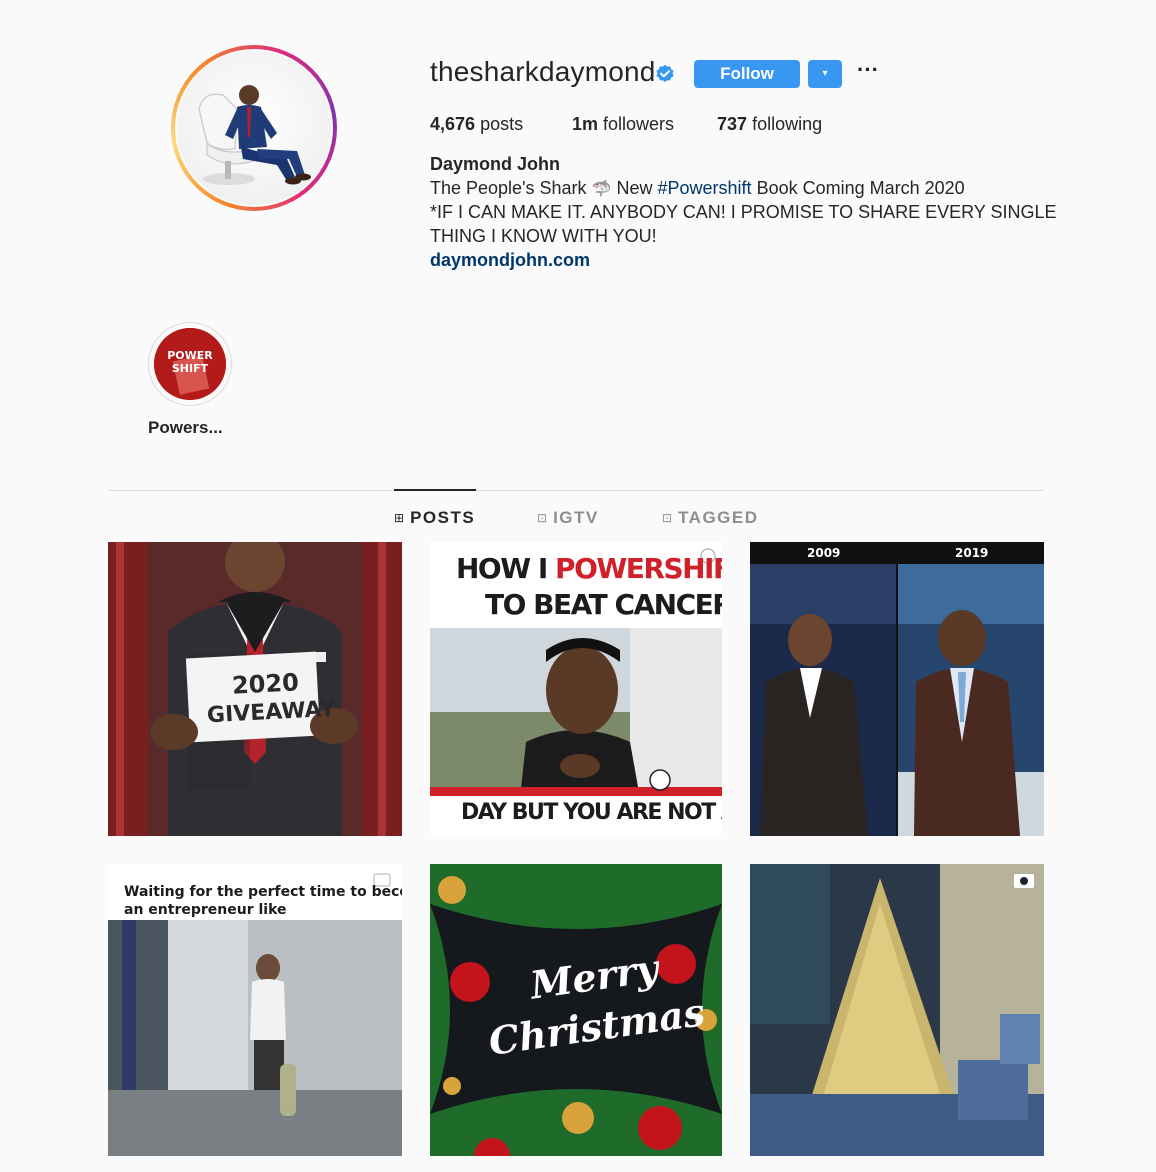 This screenshot has height=1172, width=1156. I want to click on profile-username: thesharkdaymond, so click(543, 71).